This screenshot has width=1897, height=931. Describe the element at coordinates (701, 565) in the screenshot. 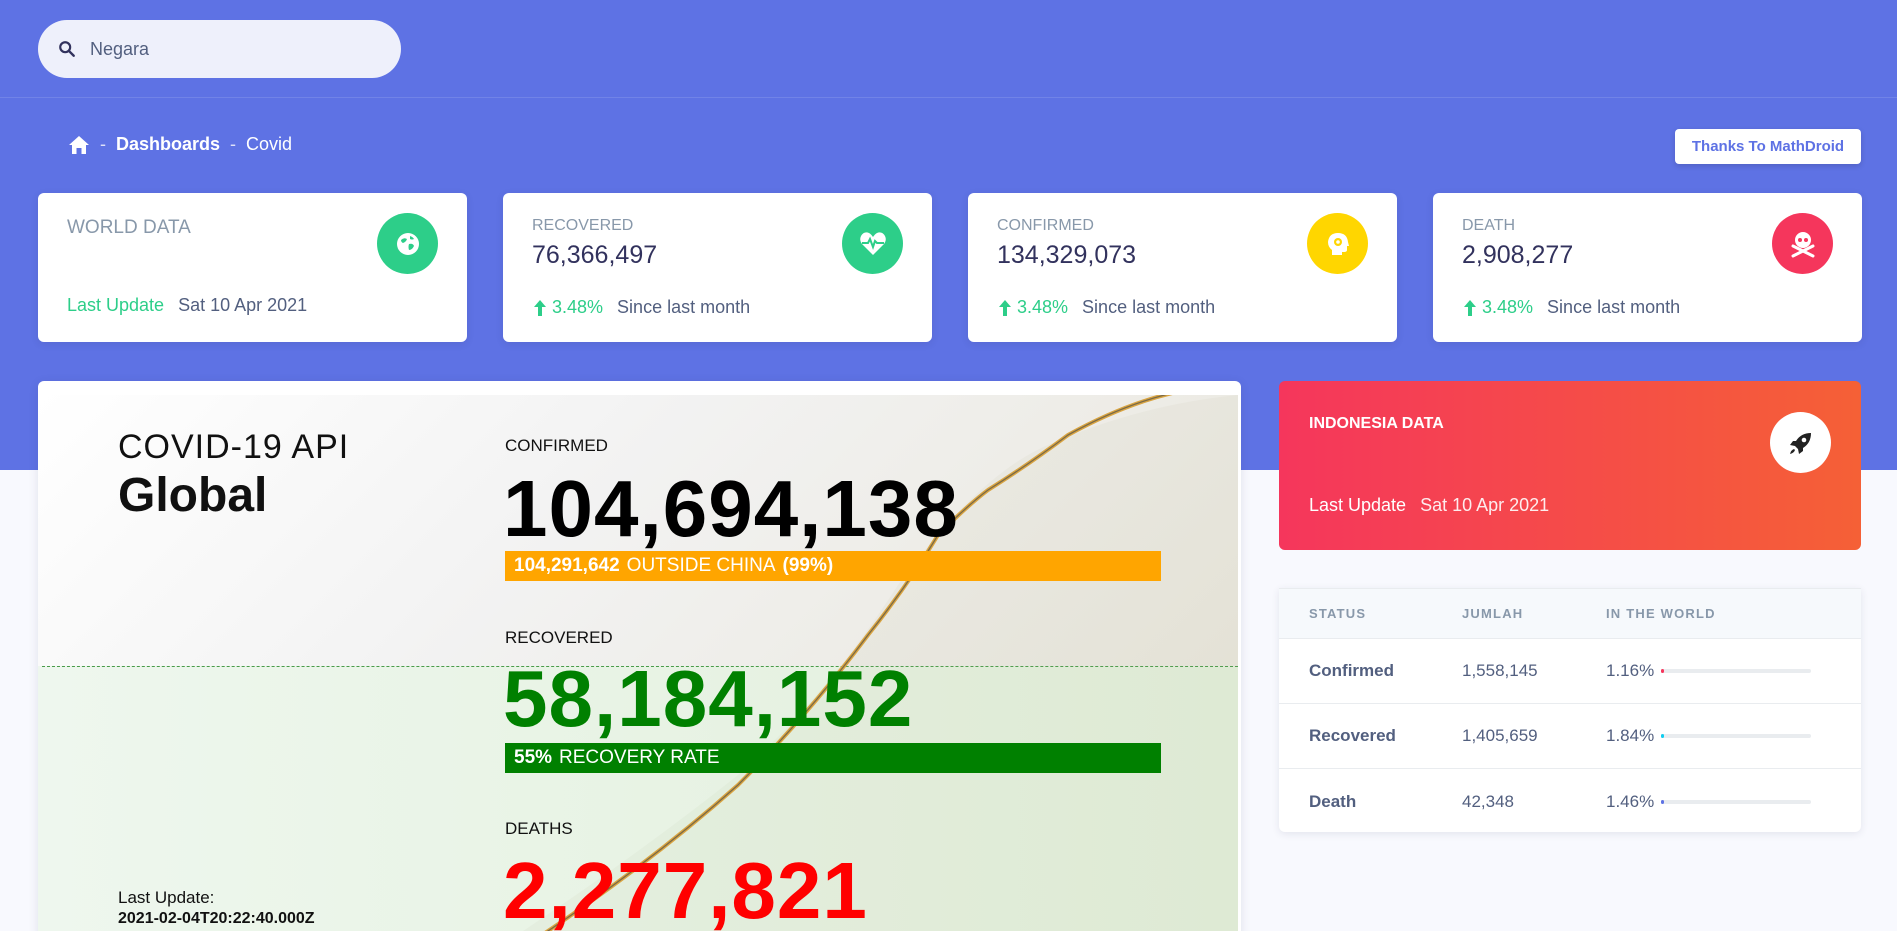

I see `outside-china-text: OUTSIDE CHINA` at that location.